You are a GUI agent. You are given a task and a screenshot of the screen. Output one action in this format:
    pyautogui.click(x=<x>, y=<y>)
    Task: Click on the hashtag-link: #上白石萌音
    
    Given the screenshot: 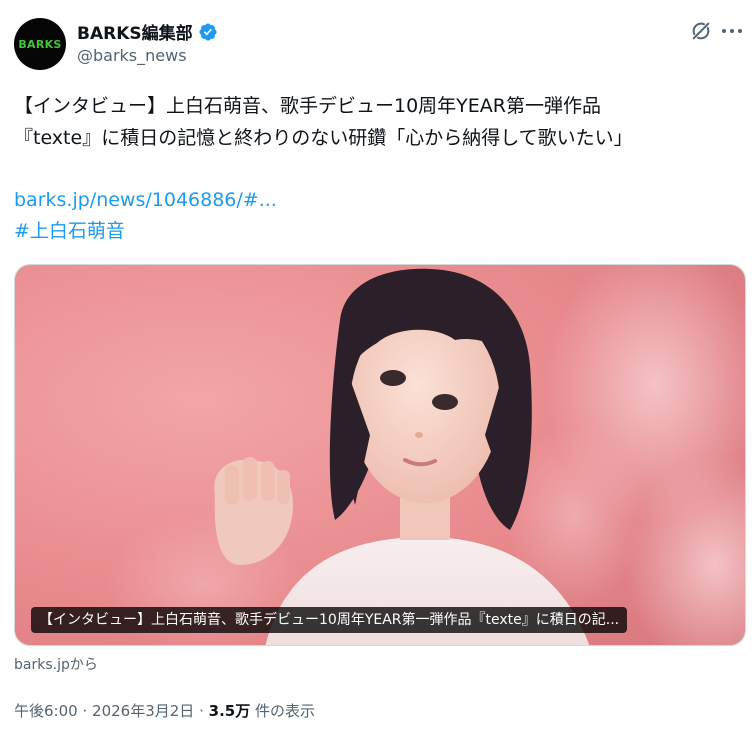 What is the action you would take?
    pyautogui.click(x=69, y=231)
    